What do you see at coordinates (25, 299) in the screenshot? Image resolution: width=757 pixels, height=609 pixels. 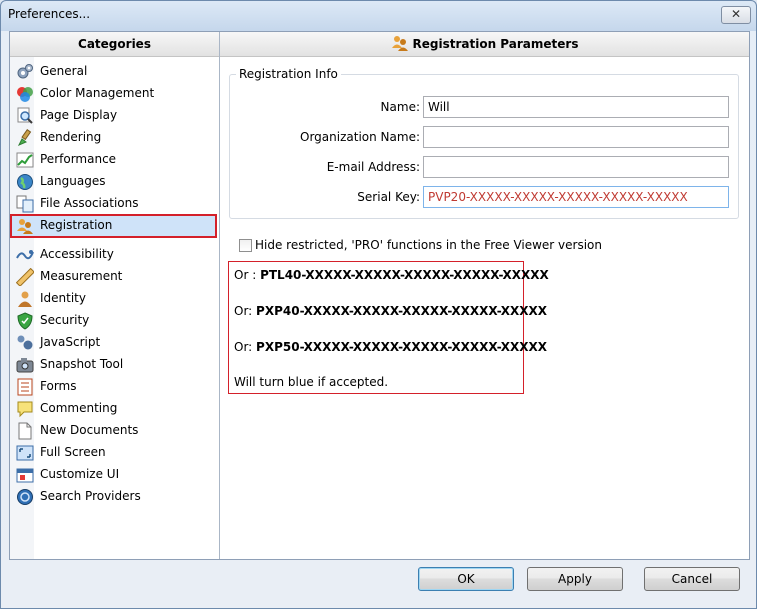 I see `person-icon` at bounding box center [25, 299].